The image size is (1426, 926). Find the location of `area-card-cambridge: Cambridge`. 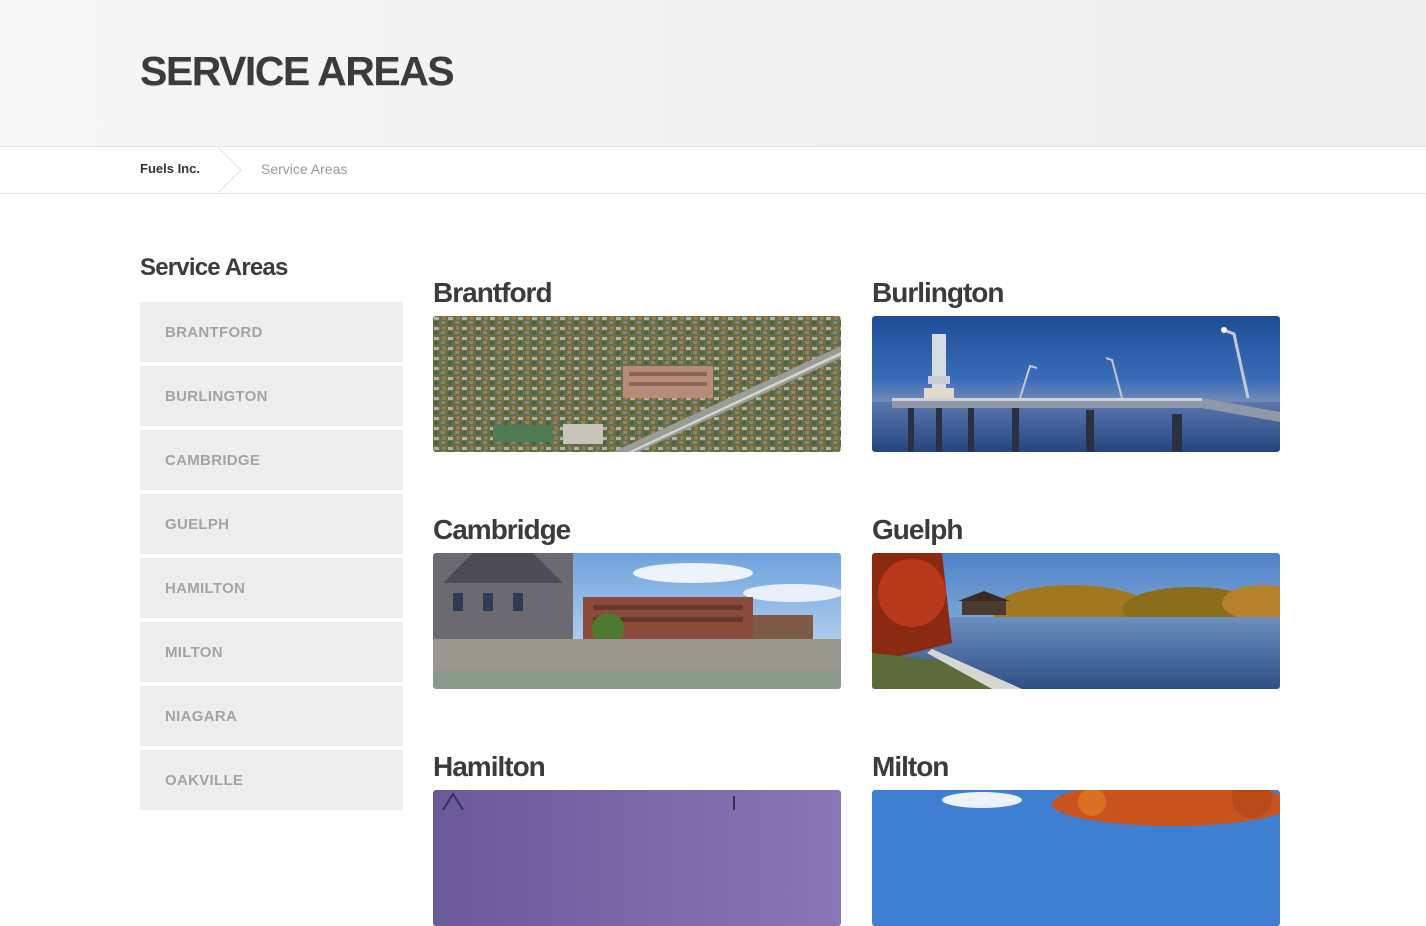

area-card-cambridge: Cambridge is located at coordinates (637, 600).